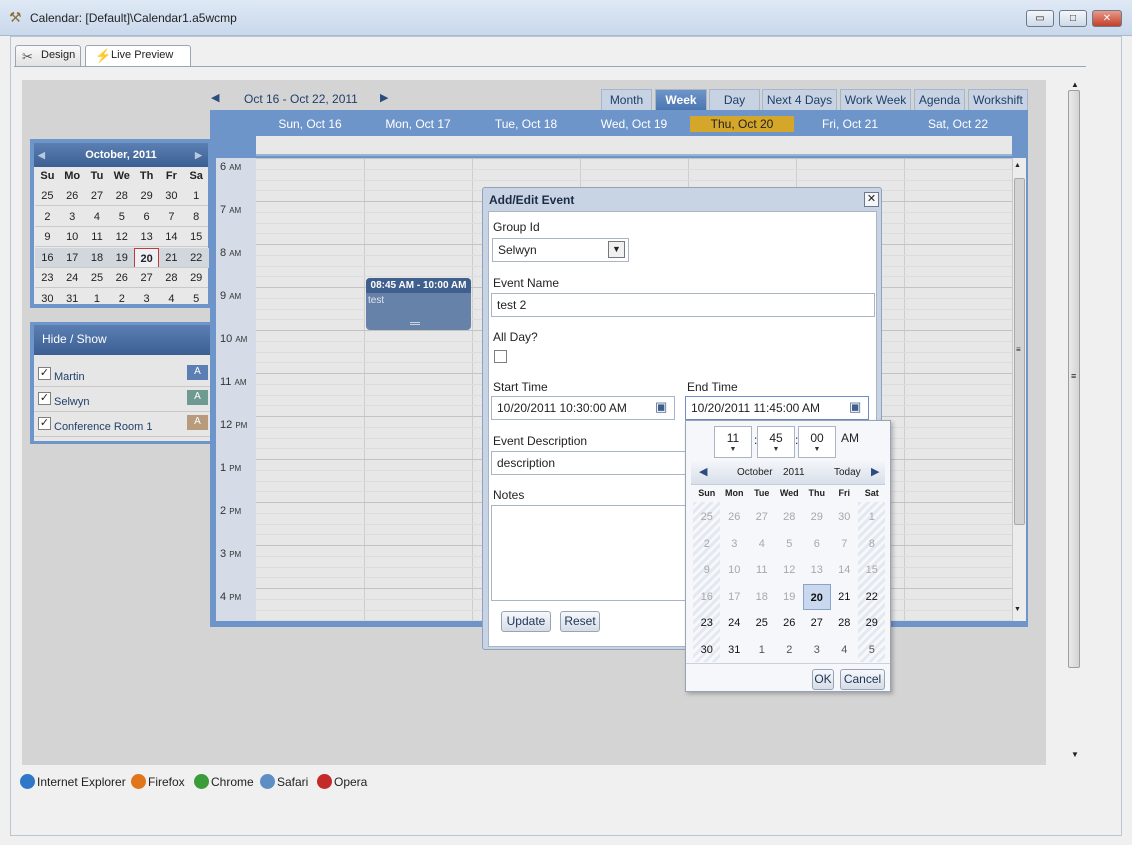 The width and height of the screenshot is (1132, 845). What do you see at coordinates (1107, 18) in the screenshot?
I see `close-window-button: ✕` at bounding box center [1107, 18].